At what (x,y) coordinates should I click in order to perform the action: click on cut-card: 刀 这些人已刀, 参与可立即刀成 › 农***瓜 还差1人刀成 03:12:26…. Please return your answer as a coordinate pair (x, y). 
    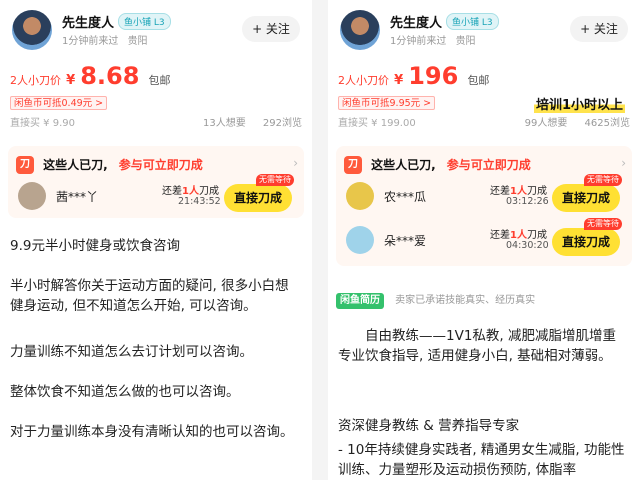
    Looking at the image, I should click on (484, 206).